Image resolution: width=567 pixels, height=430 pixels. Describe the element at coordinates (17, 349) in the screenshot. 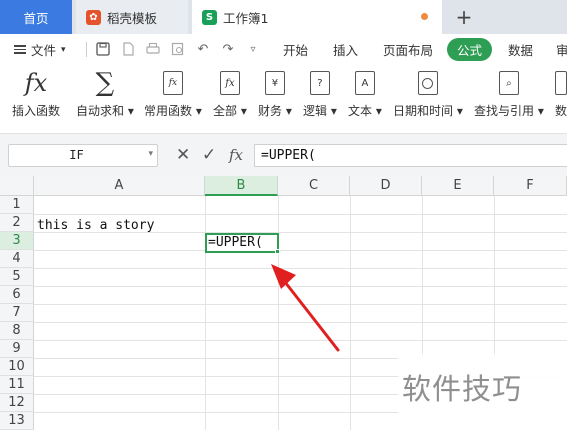

I see `row-header: 9` at that location.